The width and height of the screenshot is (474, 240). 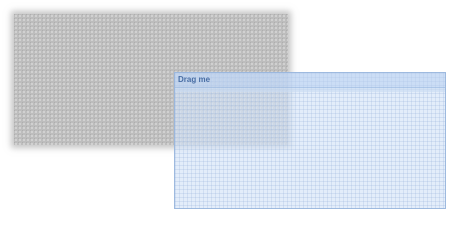 What do you see at coordinates (194, 79) in the screenshot?
I see `drag-title: Drag me` at bounding box center [194, 79].